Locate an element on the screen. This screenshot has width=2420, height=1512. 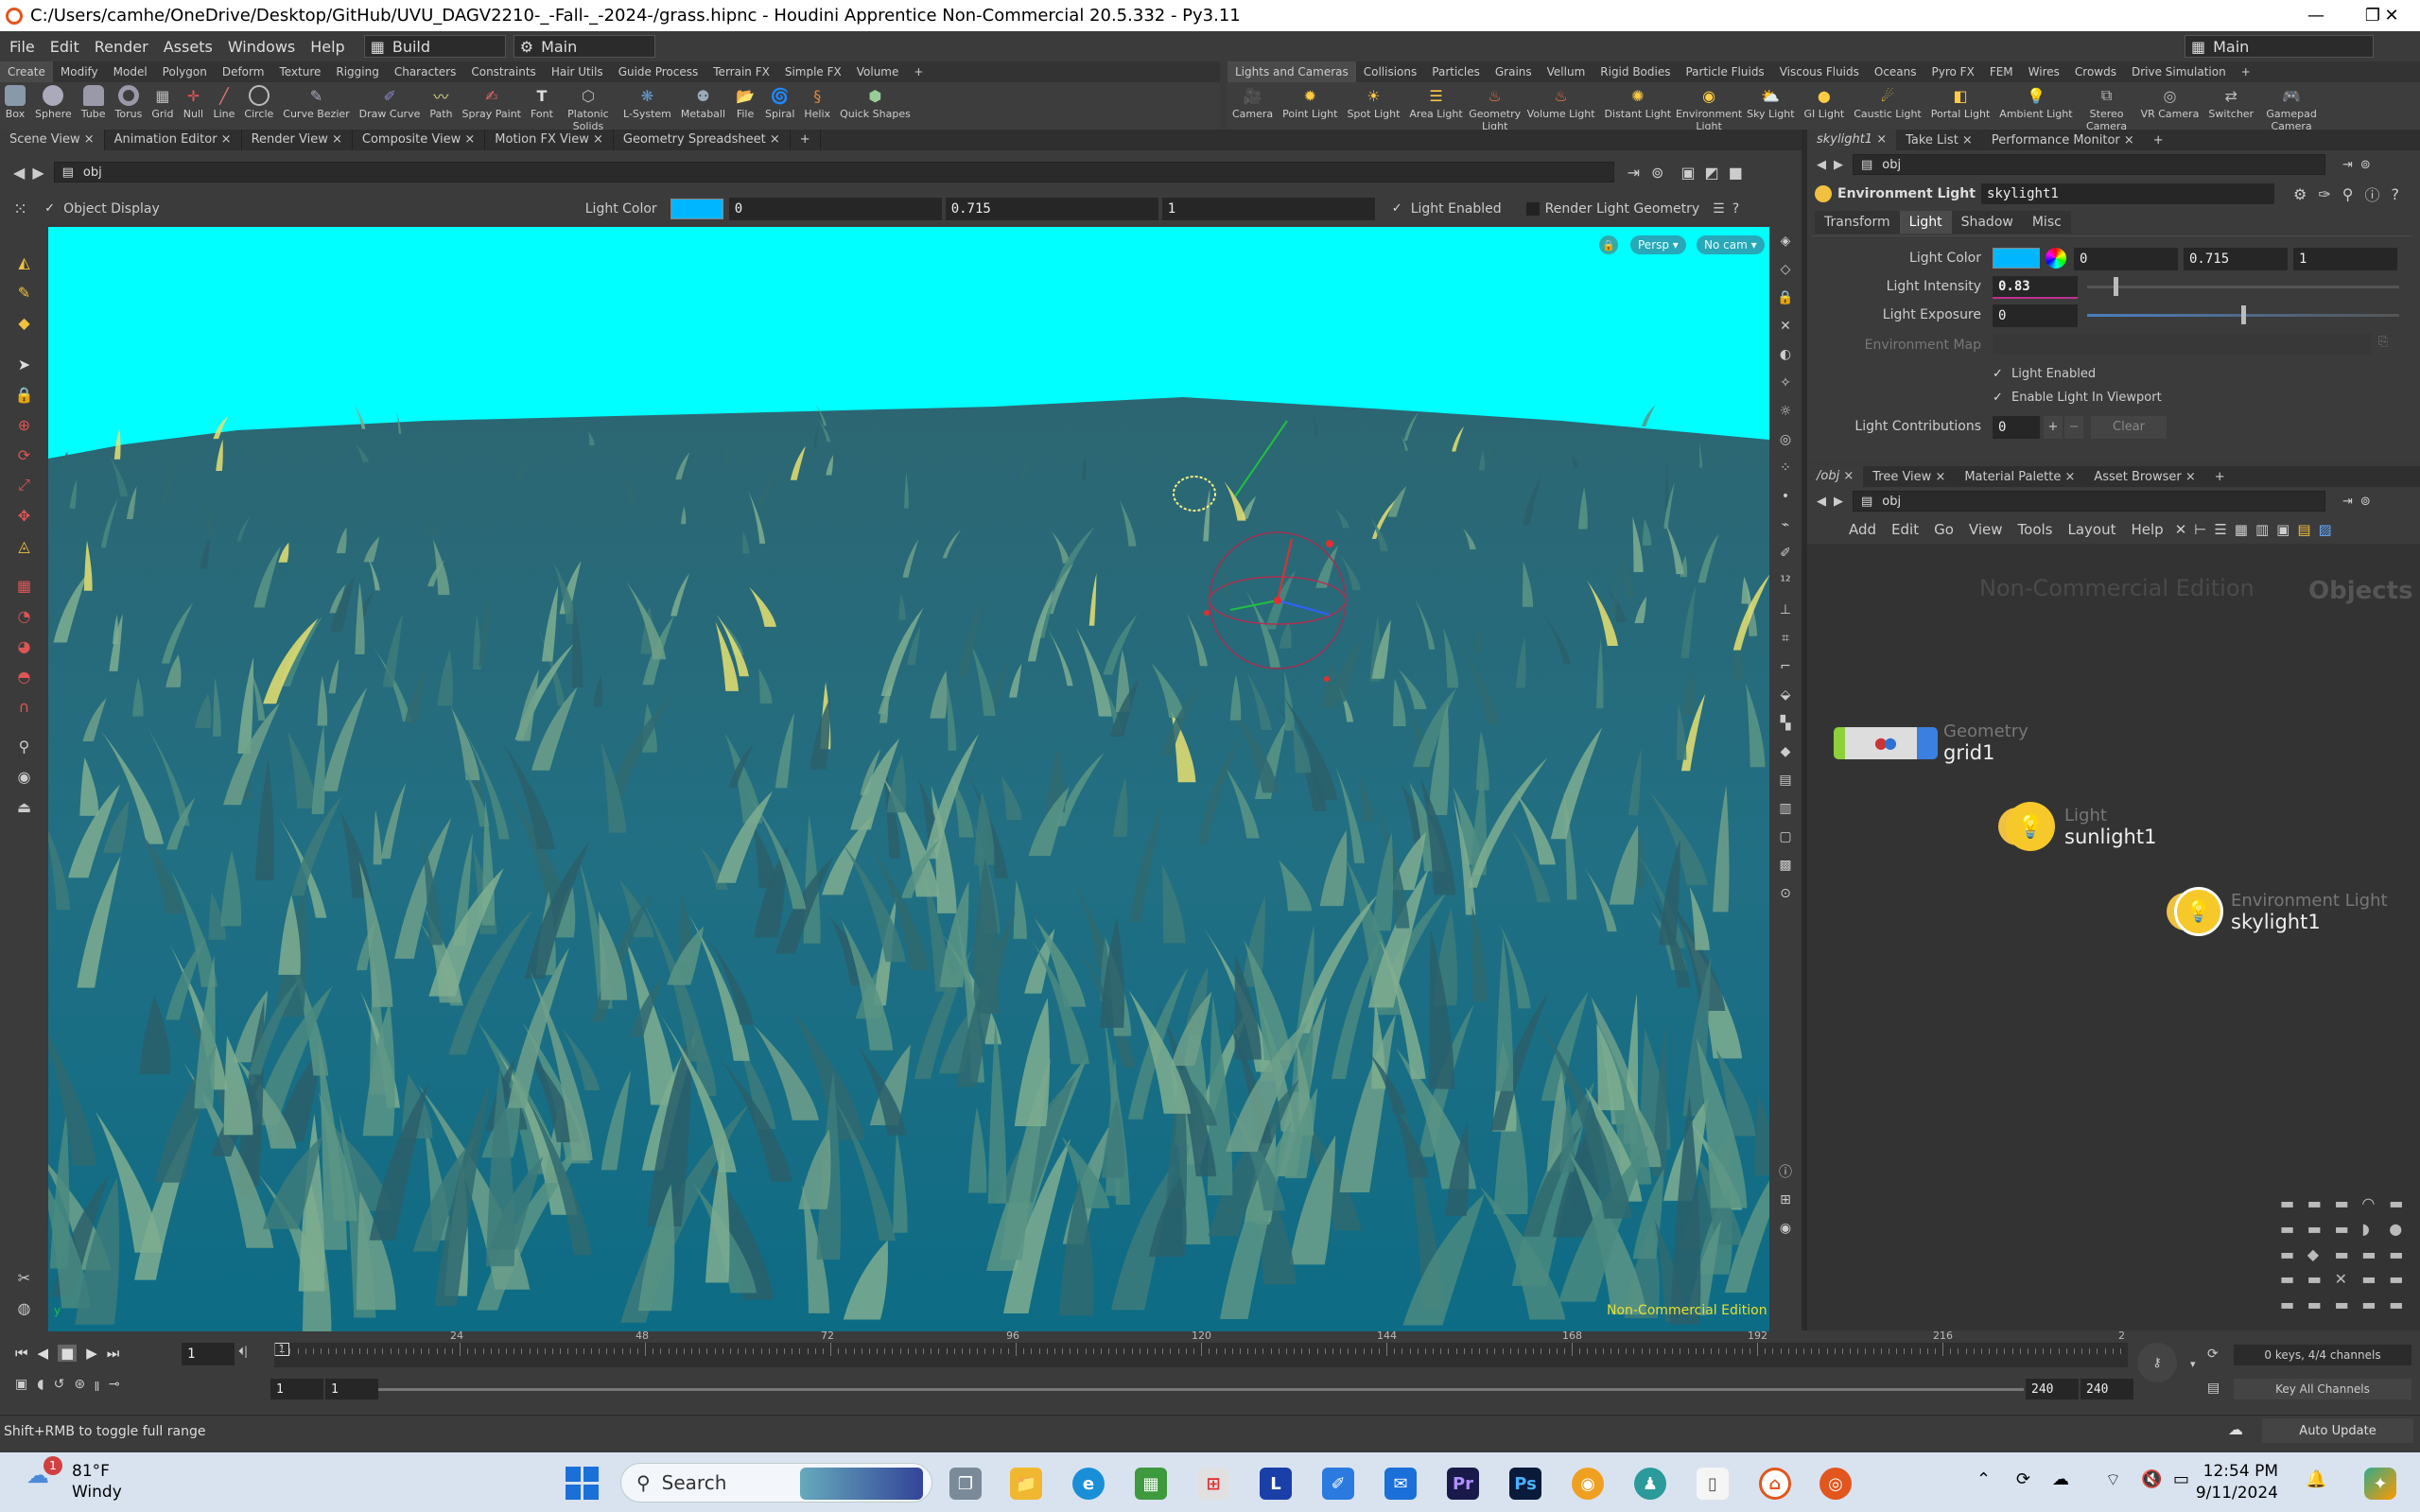
tab-misc: Misc is located at coordinates (2047, 222).